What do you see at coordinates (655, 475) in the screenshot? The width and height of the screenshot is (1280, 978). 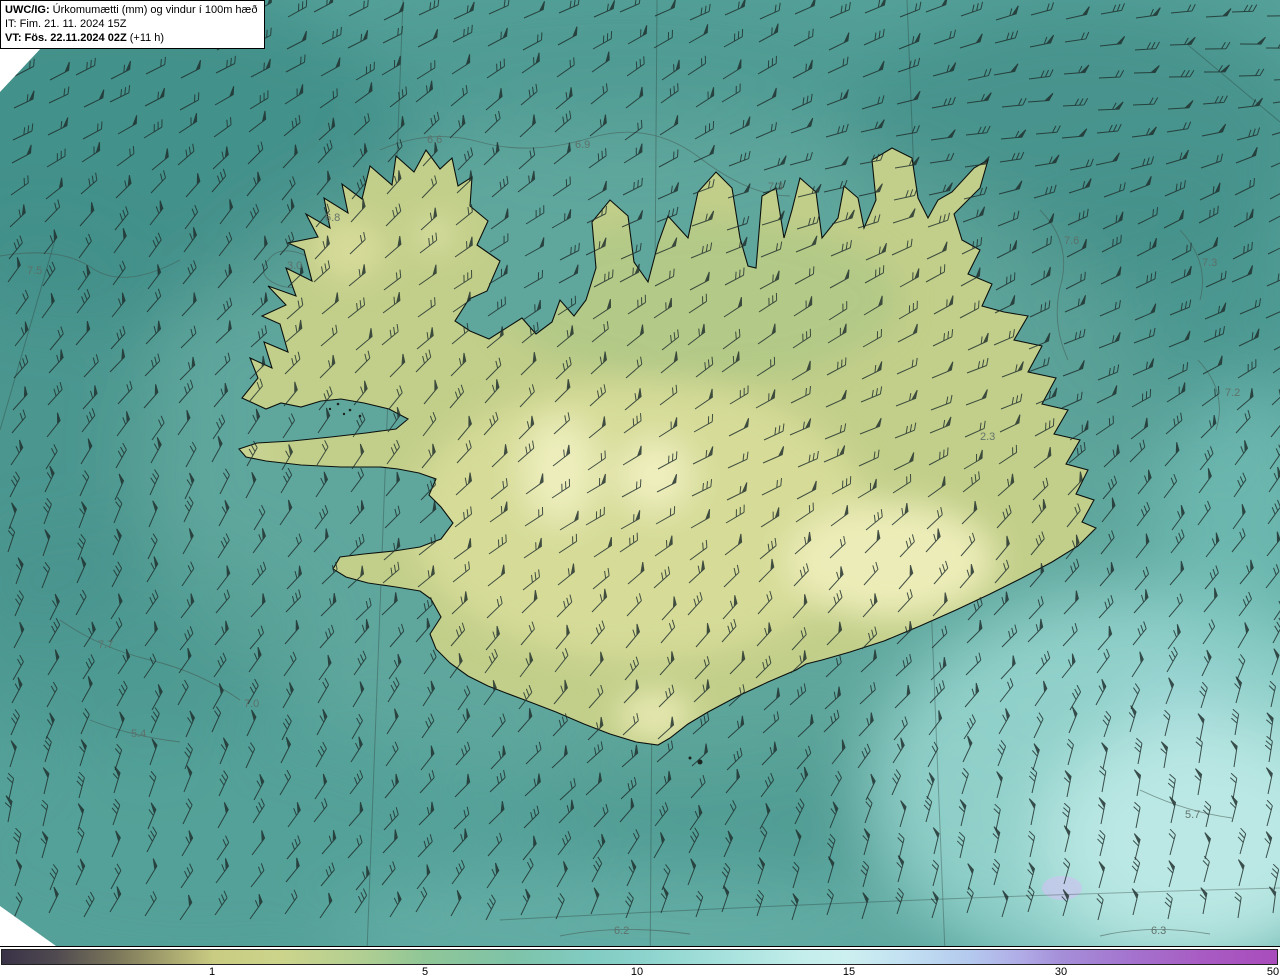 I see `glacier-hofsjokull` at bounding box center [655, 475].